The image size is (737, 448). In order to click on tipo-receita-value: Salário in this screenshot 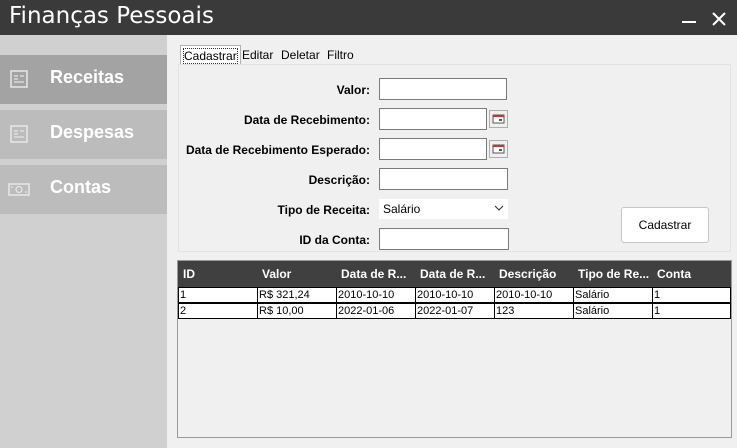, I will do `click(402, 209)`.